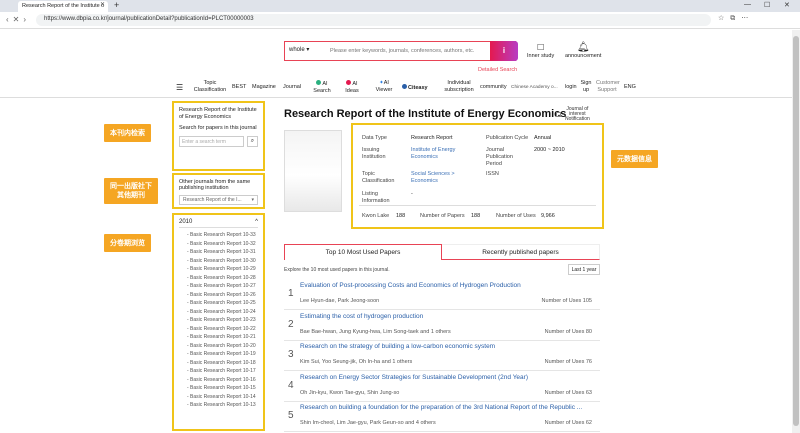 The image size is (800, 433). Describe the element at coordinates (543, 138) in the screenshot. I see `cycle-value: Annual` at that location.